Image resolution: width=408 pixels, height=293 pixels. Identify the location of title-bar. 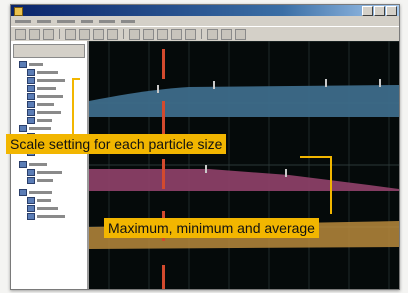
(205, 10).